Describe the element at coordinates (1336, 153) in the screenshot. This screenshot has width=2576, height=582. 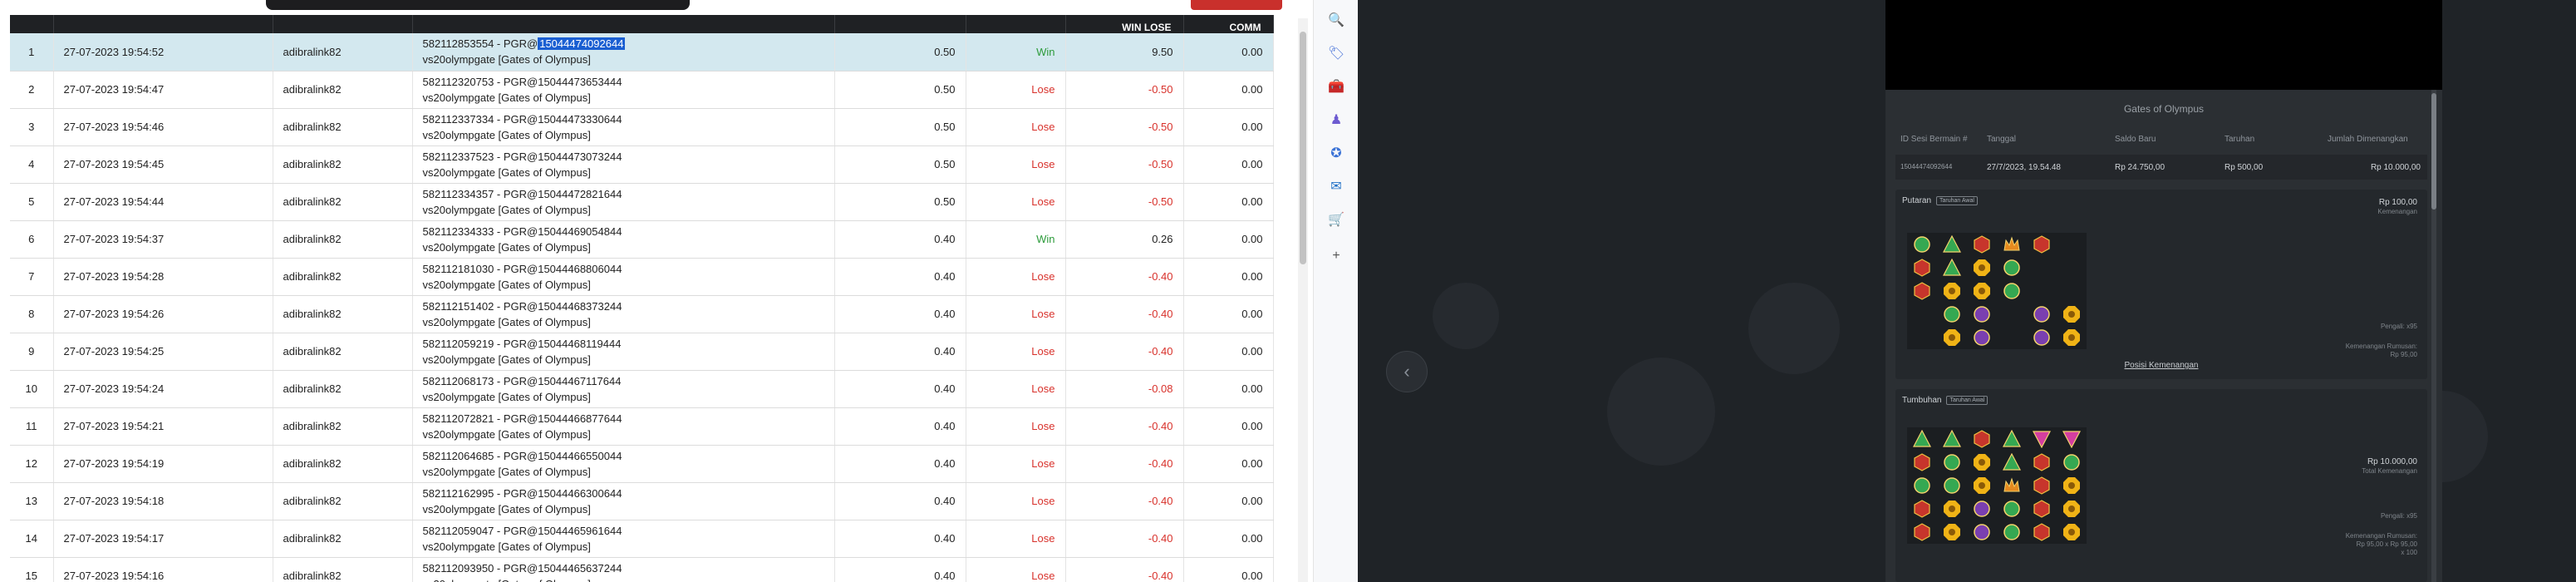
I see `copilot-icon: ✪` at that location.